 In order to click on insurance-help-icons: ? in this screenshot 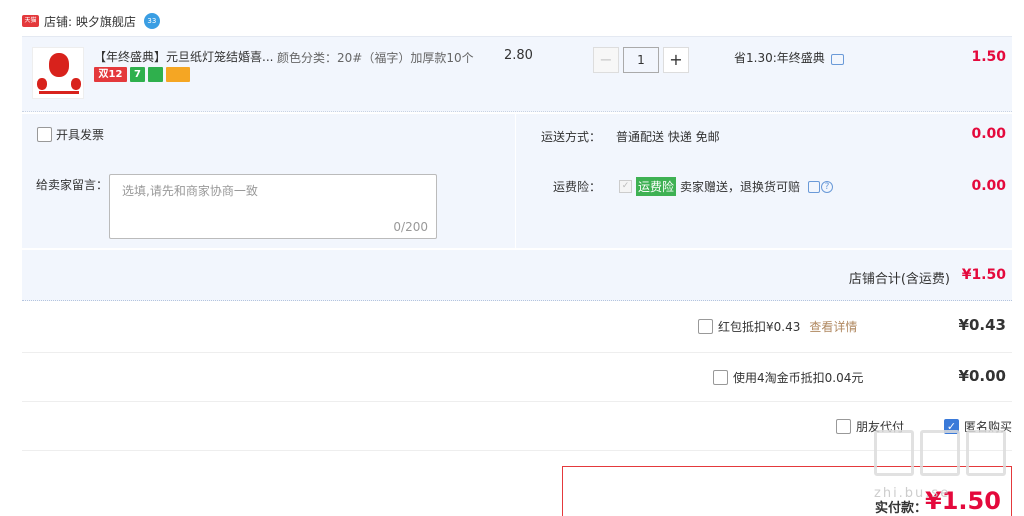, I will do `click(821, 186)`.